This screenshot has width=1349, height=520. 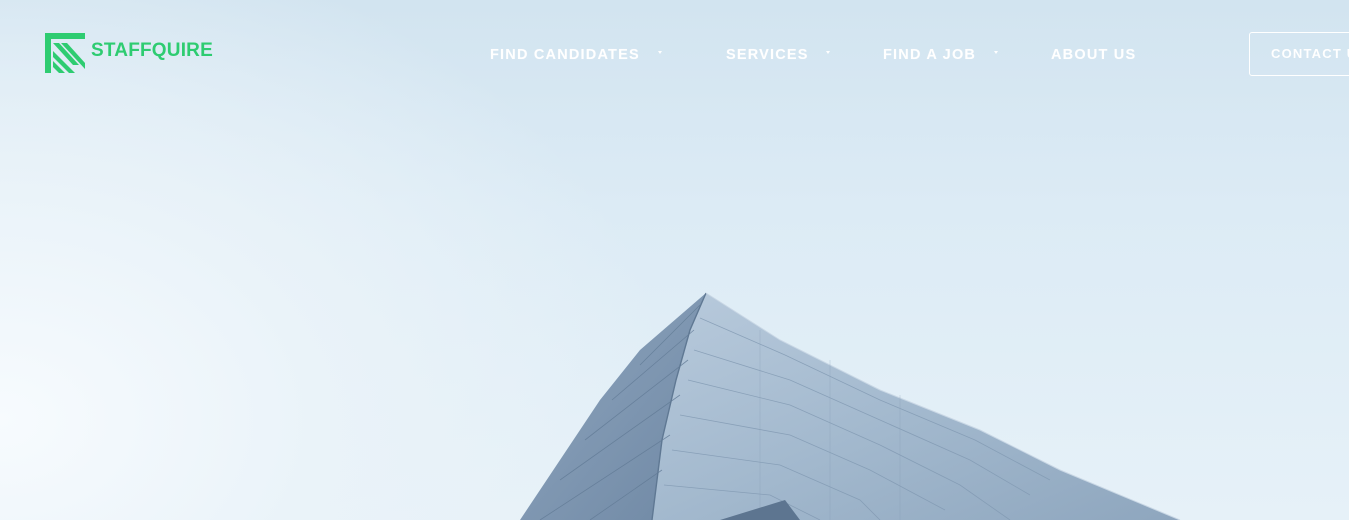 I want to click on nav-label-about-us: ABOUT US, so click(x=1094, y=55).